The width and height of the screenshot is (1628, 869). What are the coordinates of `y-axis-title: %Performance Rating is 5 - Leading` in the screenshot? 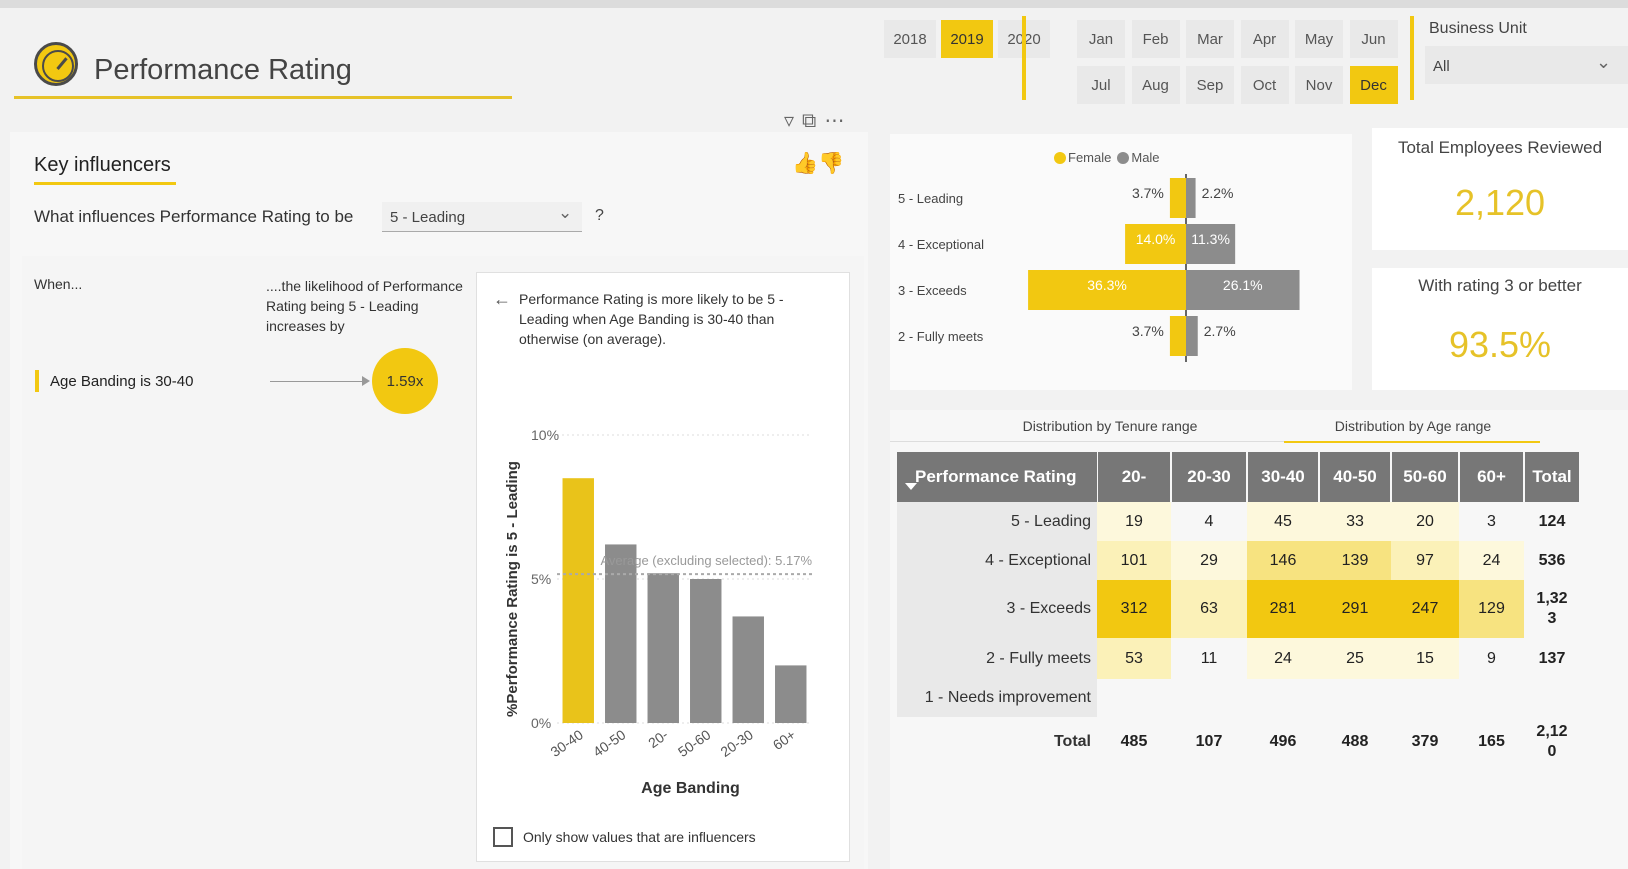 It's located at (512, 589).